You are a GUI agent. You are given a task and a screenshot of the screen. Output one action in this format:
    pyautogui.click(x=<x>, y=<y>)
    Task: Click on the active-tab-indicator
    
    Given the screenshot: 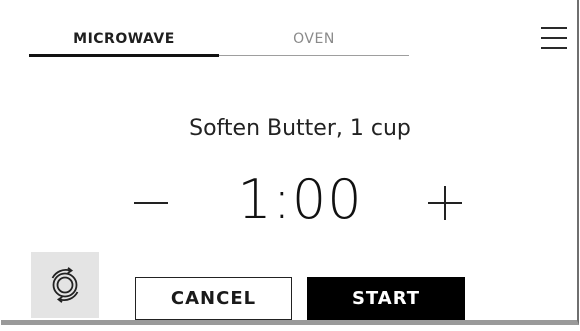 What is the action you would take?
    pyautogui.click(x=124, y=55)
    